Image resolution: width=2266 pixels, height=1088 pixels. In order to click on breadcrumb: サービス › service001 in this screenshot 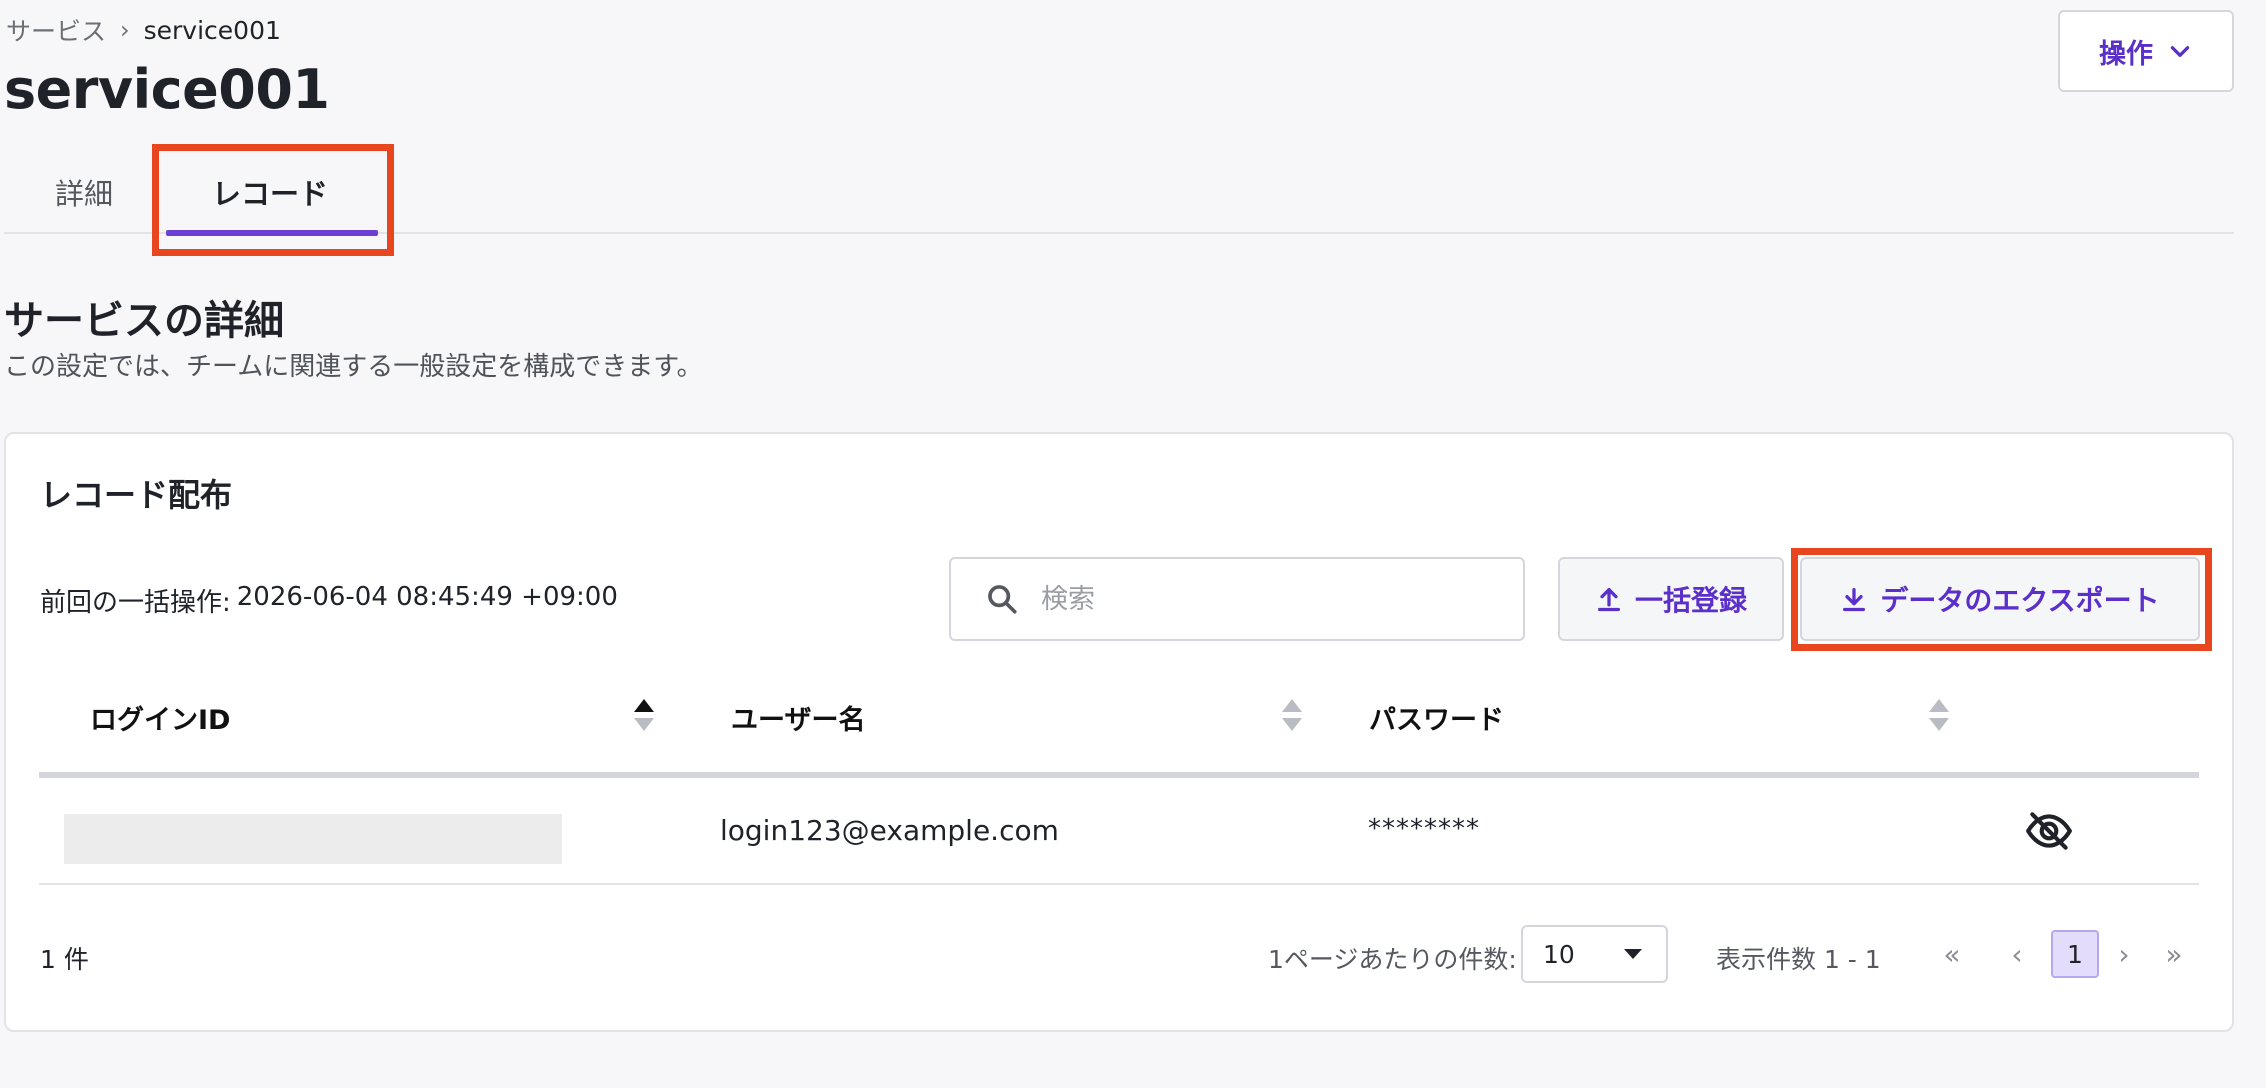, I will do `click(143, 30)`.